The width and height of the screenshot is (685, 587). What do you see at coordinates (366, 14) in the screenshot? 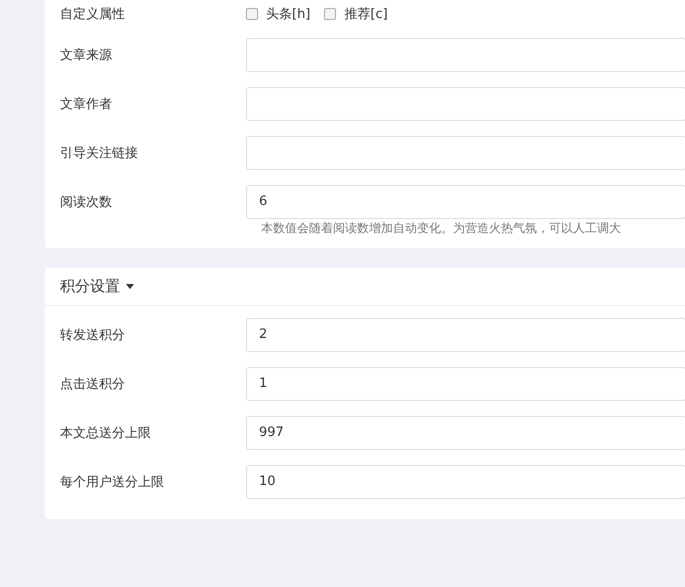
I see `checkbox-label: 推荐[c]` at bounding box center [366, 14].